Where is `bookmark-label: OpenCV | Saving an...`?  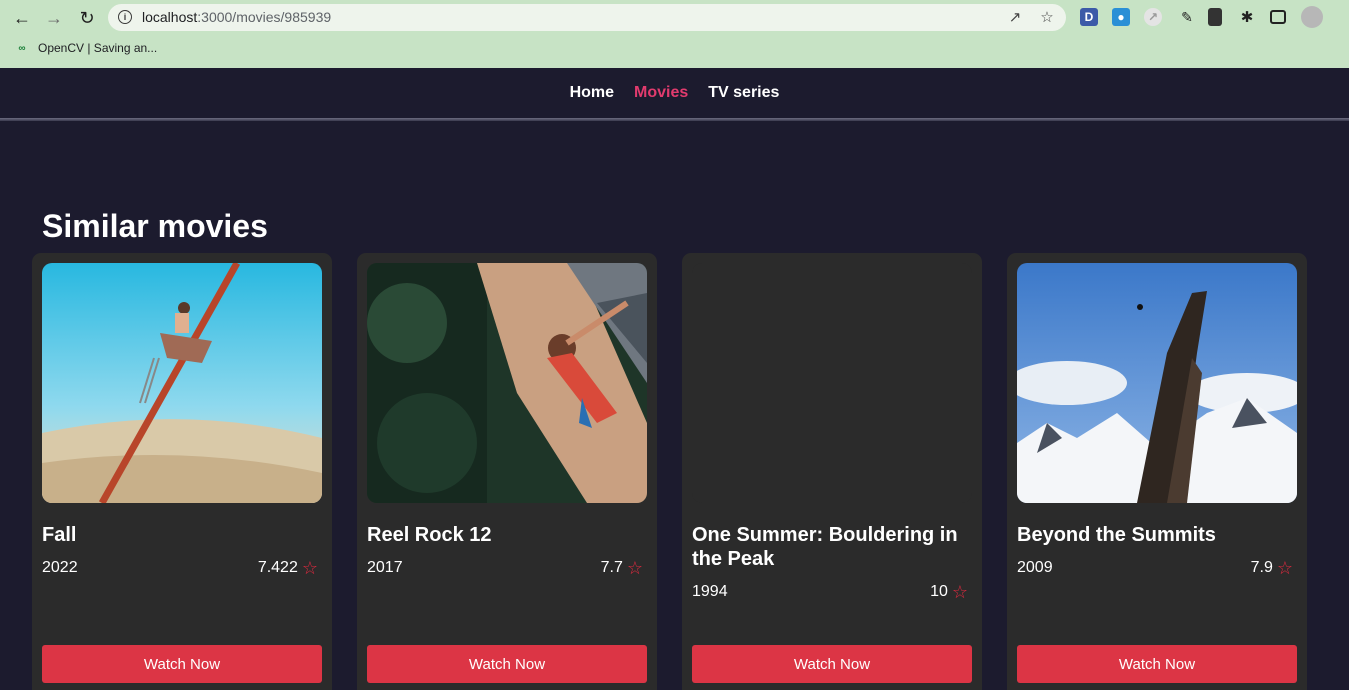 bookmark-label: OpenCV | Saving an... is located at coordinates (98, 48).